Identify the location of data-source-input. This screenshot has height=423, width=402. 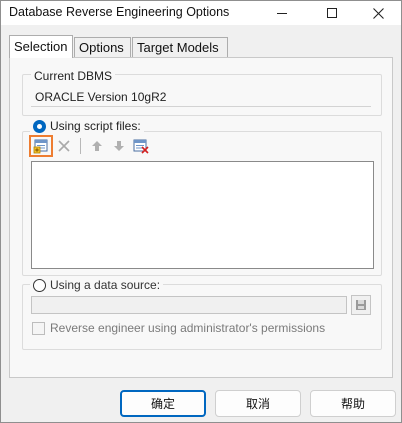
(189, 305).